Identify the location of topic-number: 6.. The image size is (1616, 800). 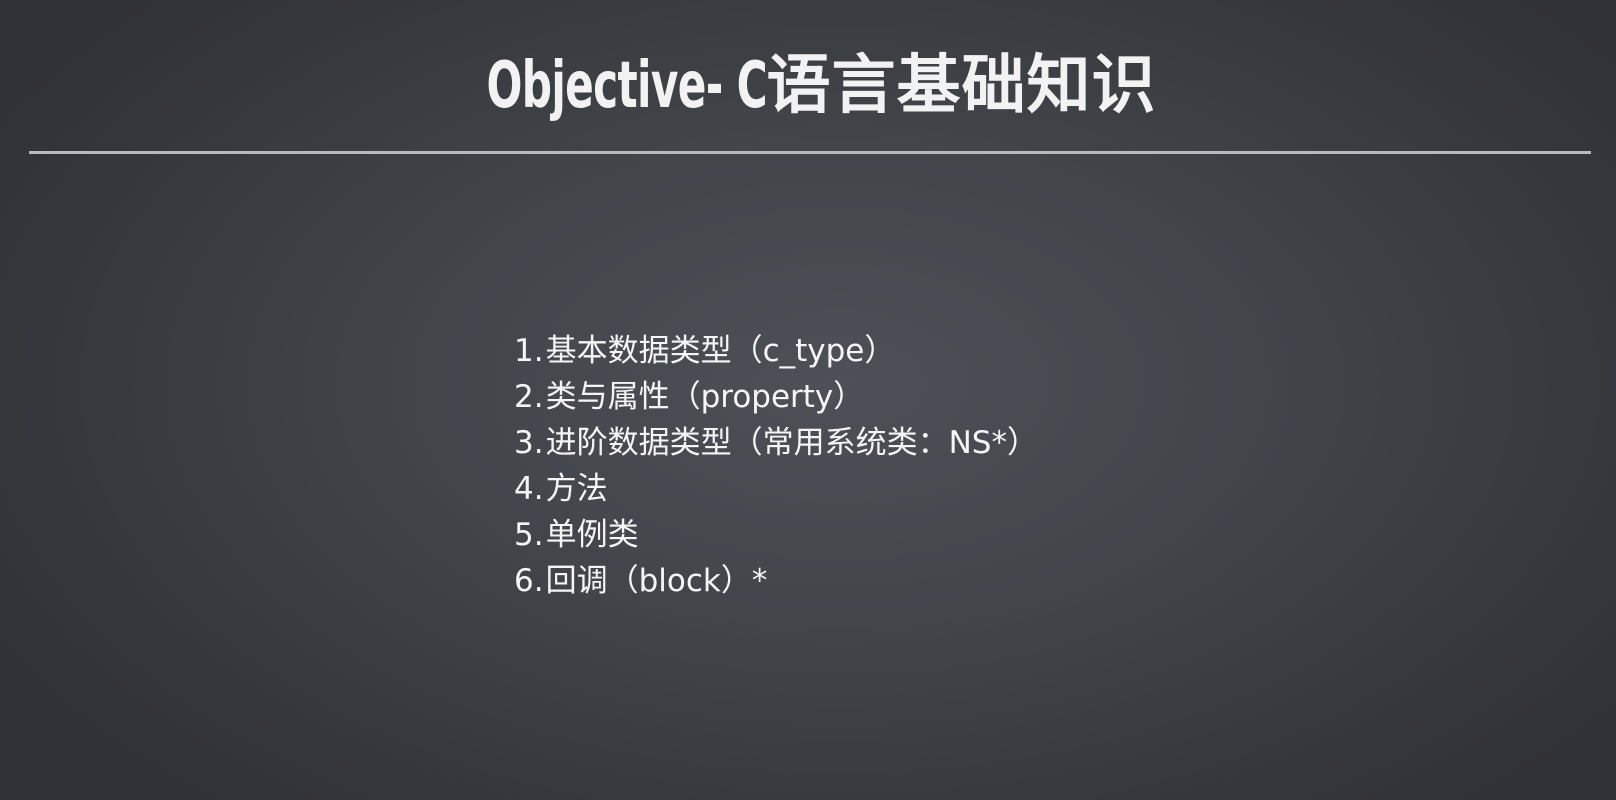
(529, 581).